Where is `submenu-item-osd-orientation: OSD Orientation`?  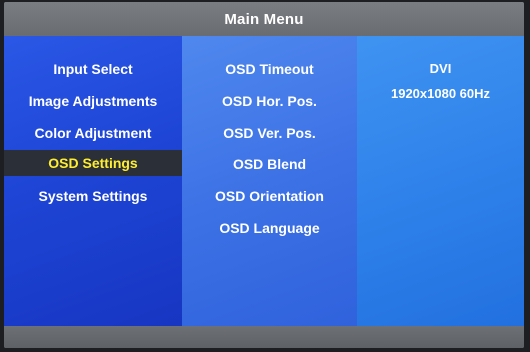 submenu-item-osd-orientation: OSD Orientation is located at coordinates (269, 196).